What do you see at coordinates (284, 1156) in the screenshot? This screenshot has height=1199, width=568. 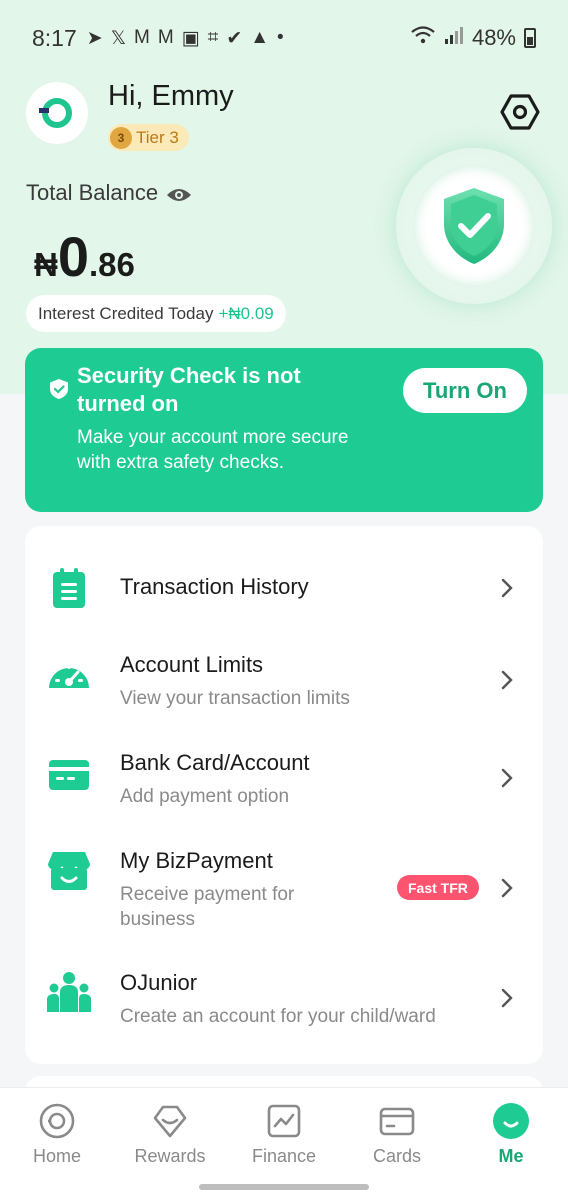 I see `nav-label: Finance` at bounding box center [284, 1156].